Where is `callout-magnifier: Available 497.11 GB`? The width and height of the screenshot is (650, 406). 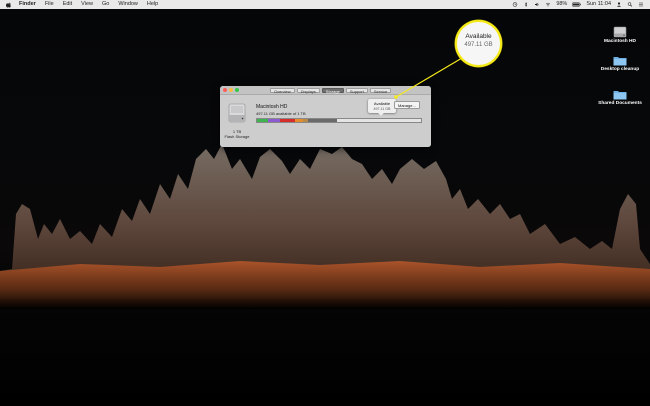
callout-magnifier: Available 497.11 GB is located at coordinates (478, 43).